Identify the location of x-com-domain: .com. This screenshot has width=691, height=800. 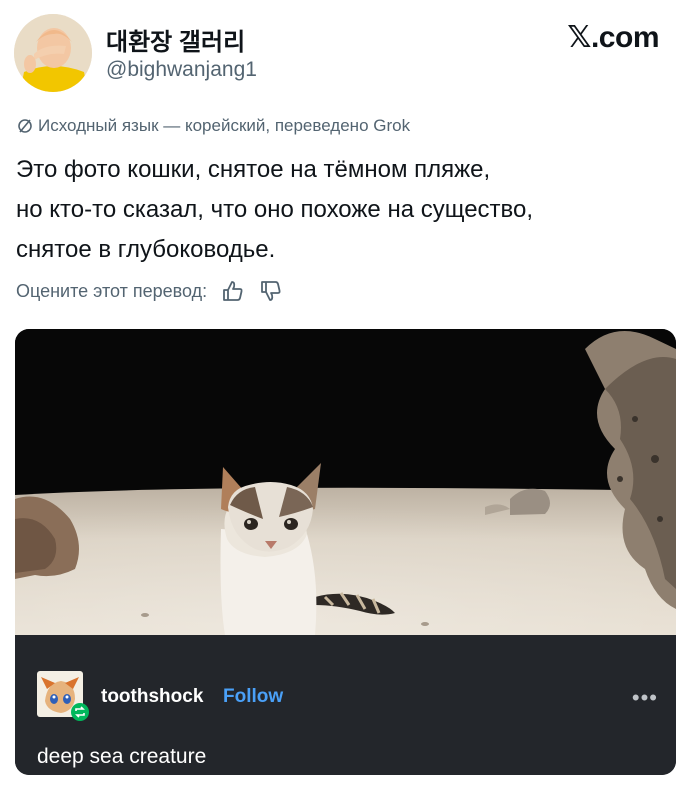
(625, 37).